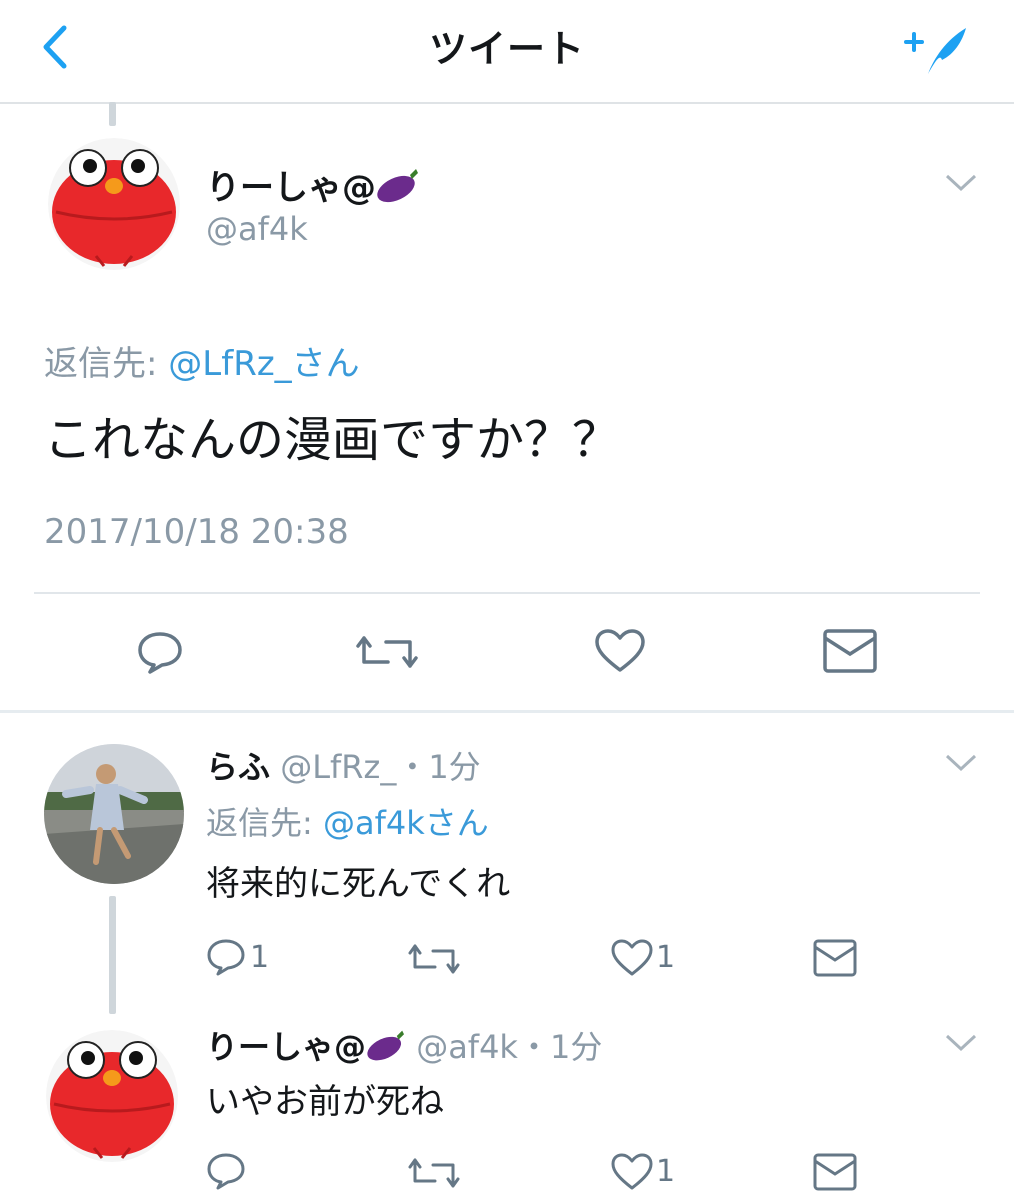  What do you see at coordinates (358, 884) in the screenshot?
I see `tweet-text: 将来的に死んでくれ` at bounding box center [358, 884].